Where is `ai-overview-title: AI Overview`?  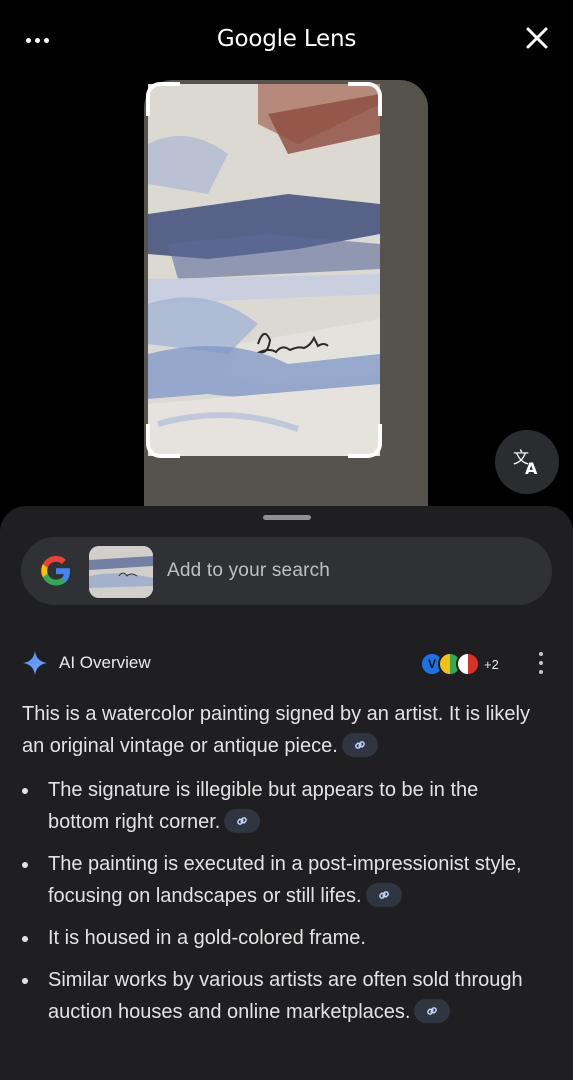 ai-overview-title: AI Overview is located at coordinates (105, 662).